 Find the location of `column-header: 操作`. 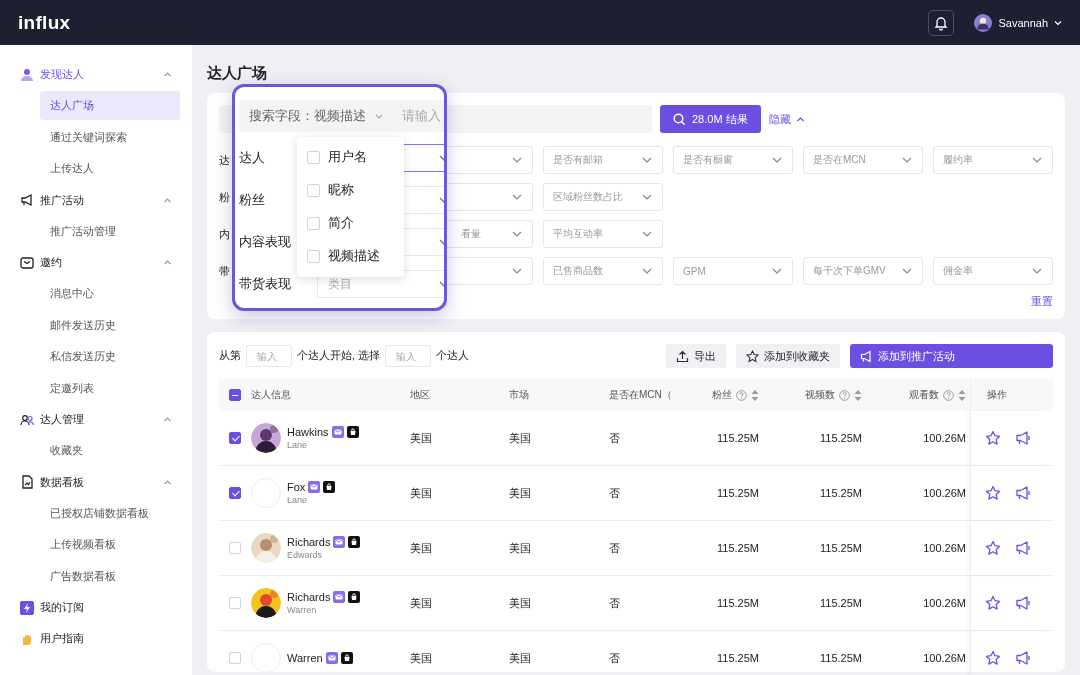

column-header: 操作 is located at coordinates (997, 395).